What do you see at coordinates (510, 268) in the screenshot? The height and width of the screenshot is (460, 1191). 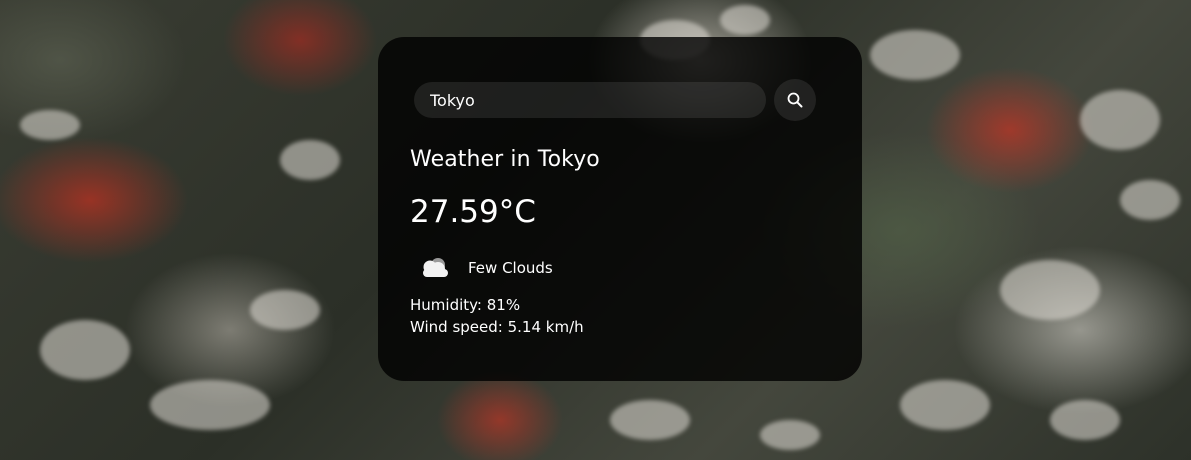 I see `weather-description: Few Clouds` at bounding box center [510, 268].